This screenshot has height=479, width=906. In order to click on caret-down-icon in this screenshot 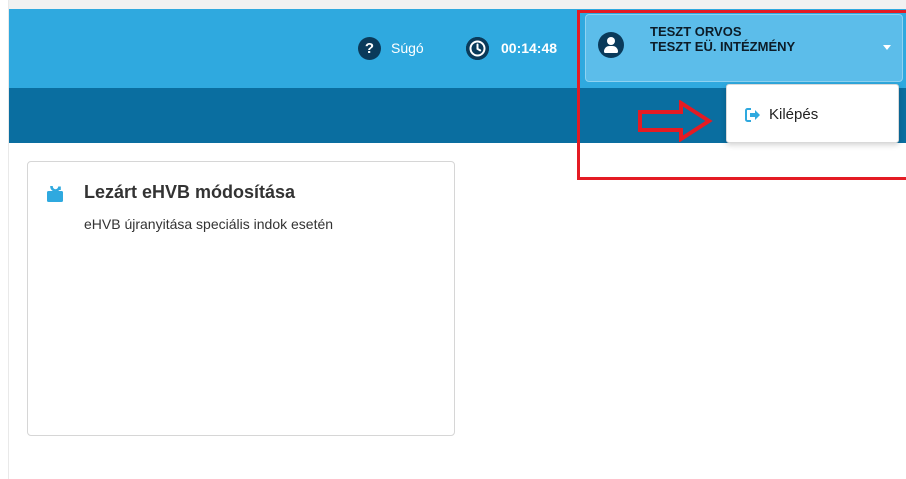, I will do `click(887, 47)`.